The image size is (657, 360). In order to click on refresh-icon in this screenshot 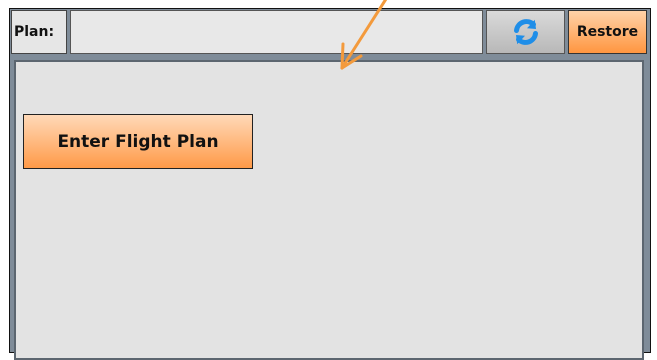, I will do `click(525, 32)`.